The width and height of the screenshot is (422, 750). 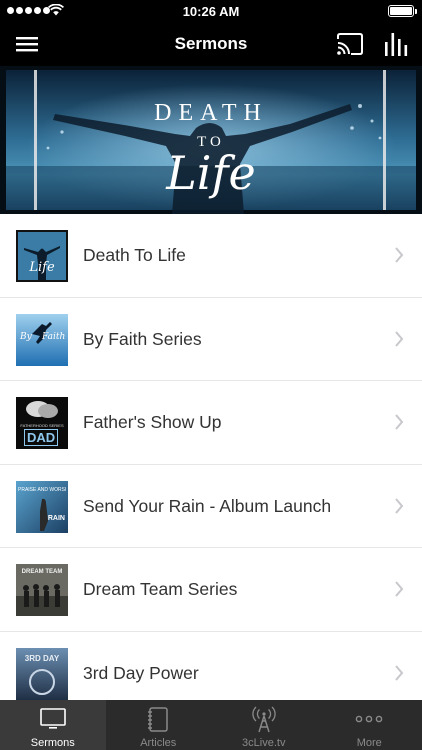 What do you see at coordinates (350, 44) in the screenshot?
I see `cast-icon` at bounding box center [350, 44].